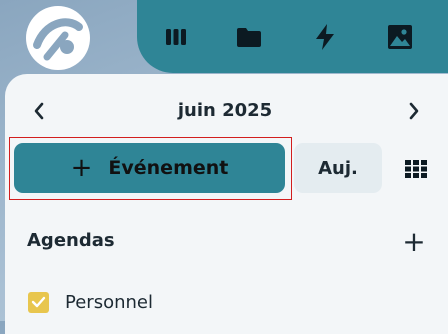  What do you see at coordinates (38, 302) in the screenshot?
I see `checkbox-checked` at bounding box center [38, 302].